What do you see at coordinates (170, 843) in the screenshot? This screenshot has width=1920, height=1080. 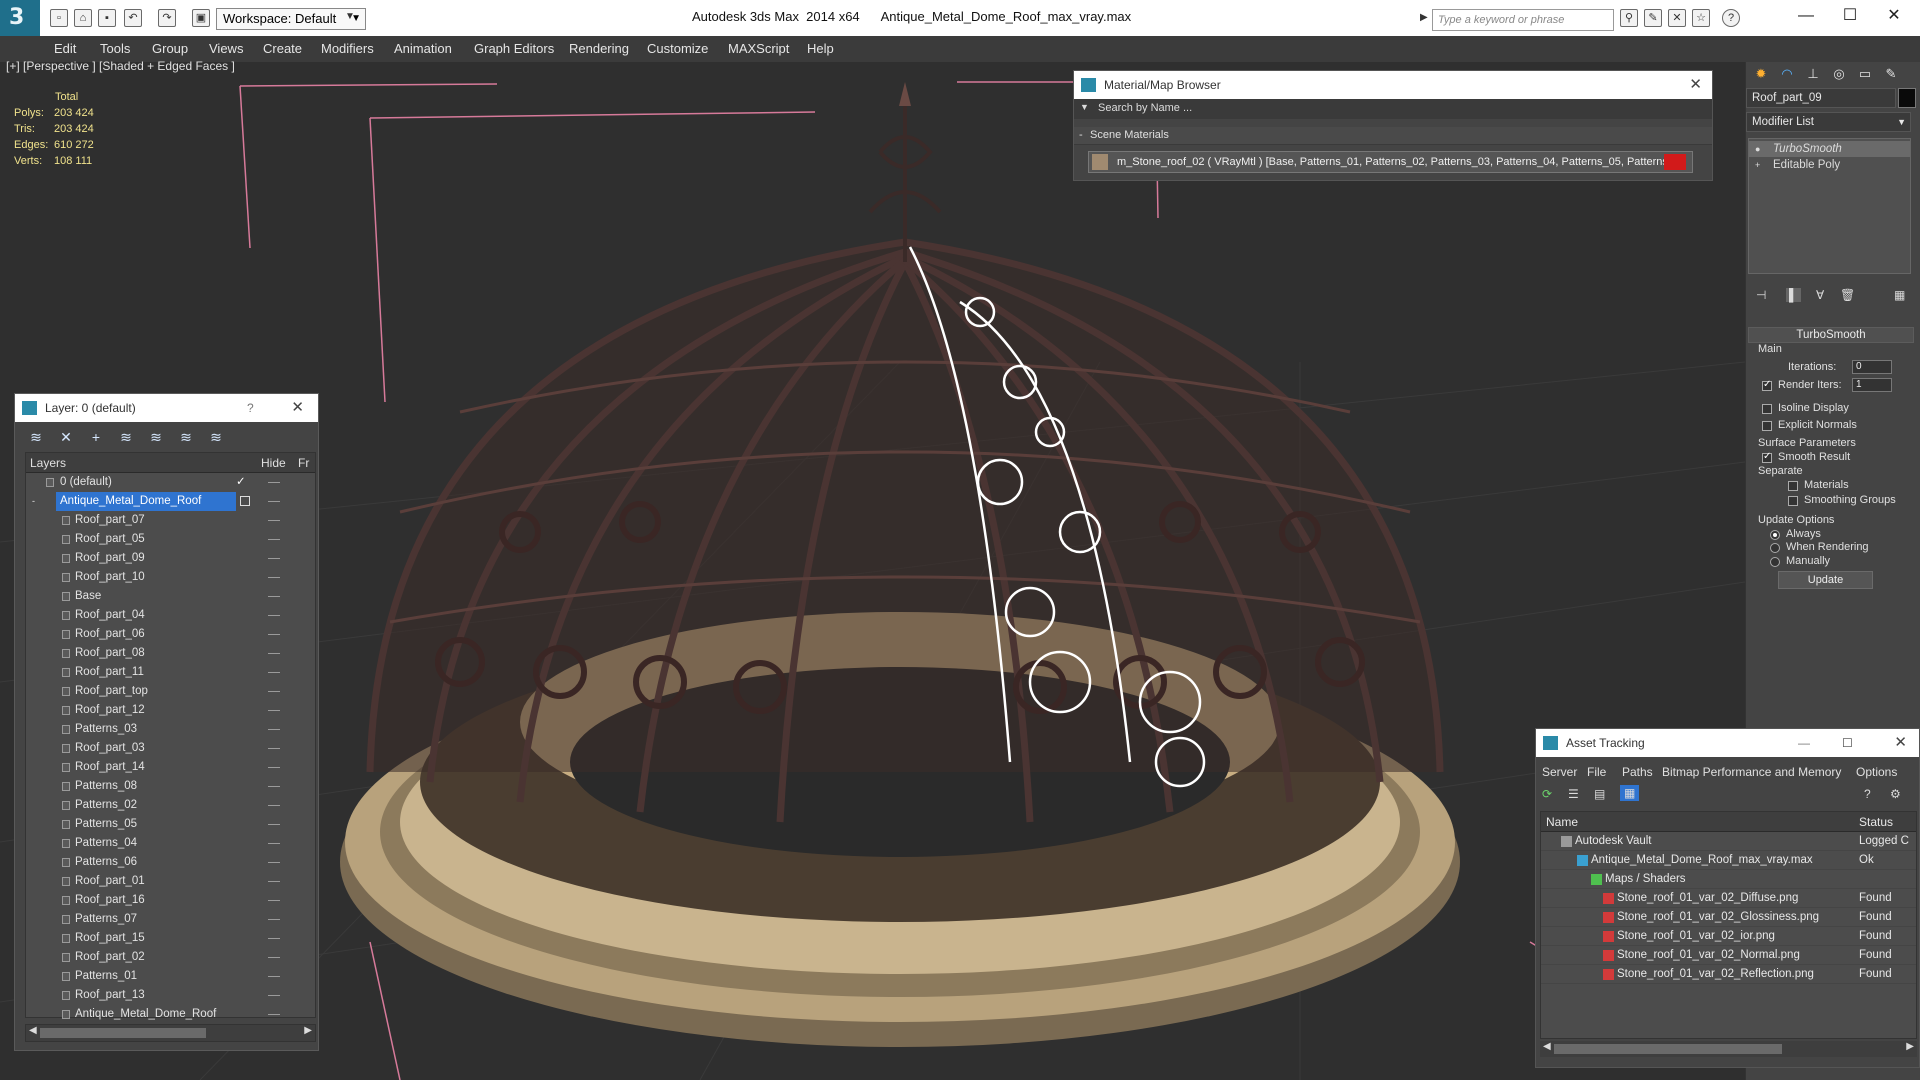 I see `layer-object-row: Patterns_04` at bounding box center [170, 843].